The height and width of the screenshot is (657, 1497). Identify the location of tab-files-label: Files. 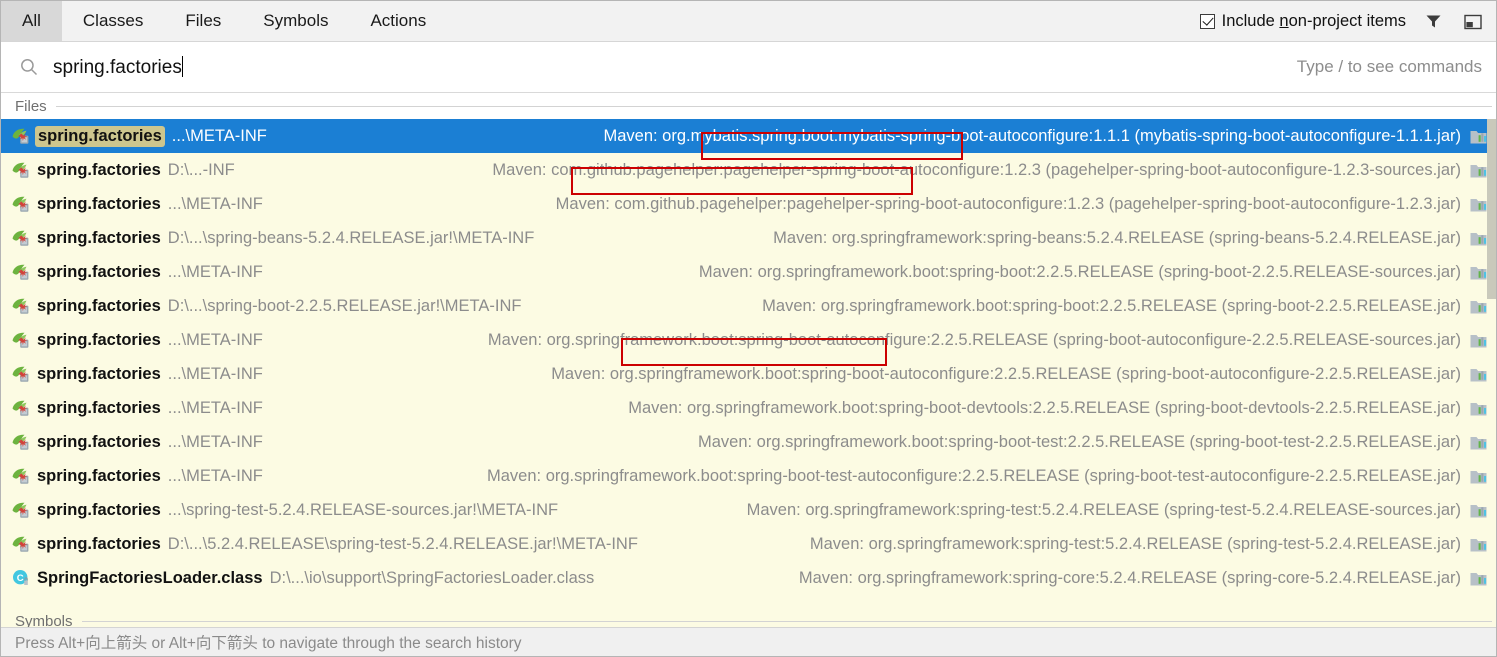
(203, 20).